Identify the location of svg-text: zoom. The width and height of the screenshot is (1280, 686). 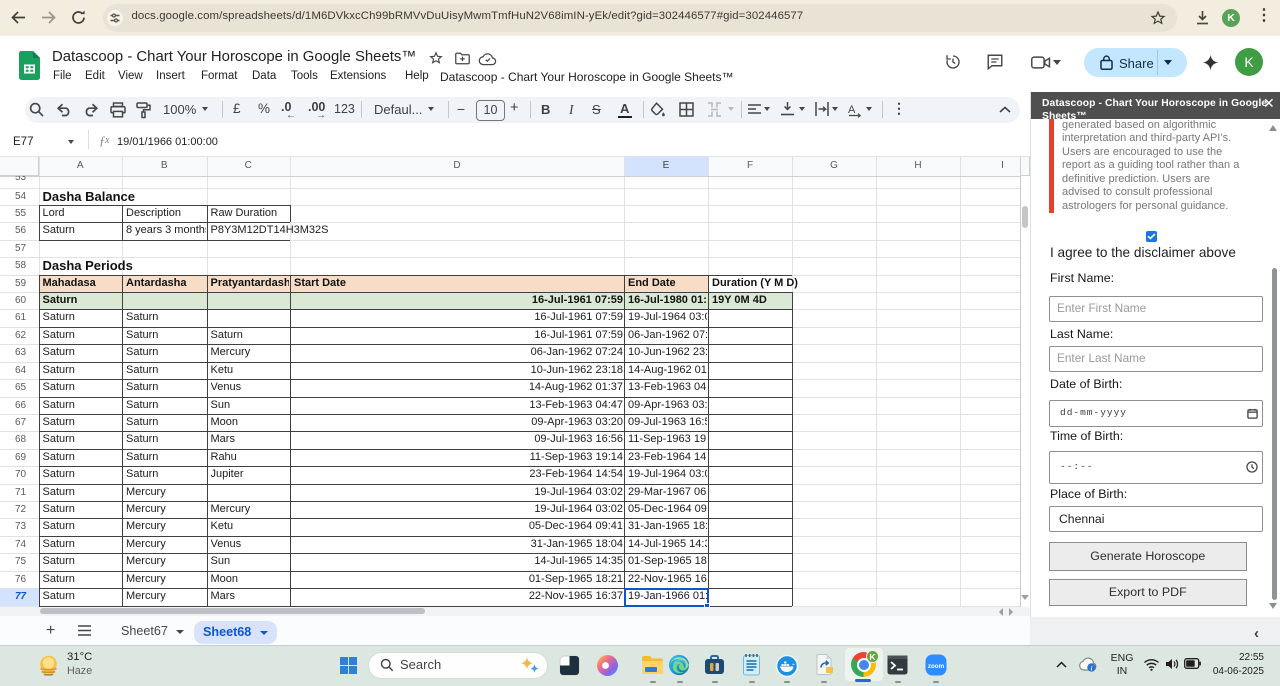
(936, 666).